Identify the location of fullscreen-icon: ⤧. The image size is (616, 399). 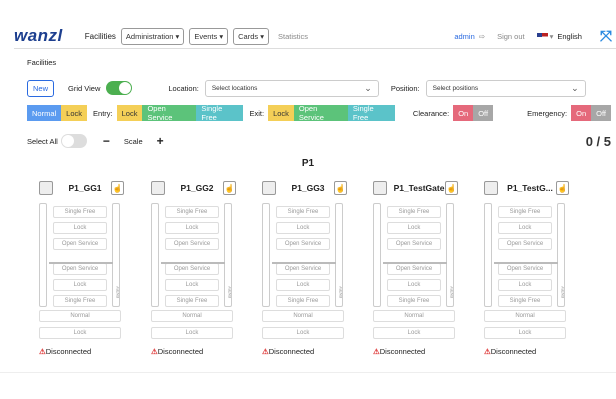
(606, 36).